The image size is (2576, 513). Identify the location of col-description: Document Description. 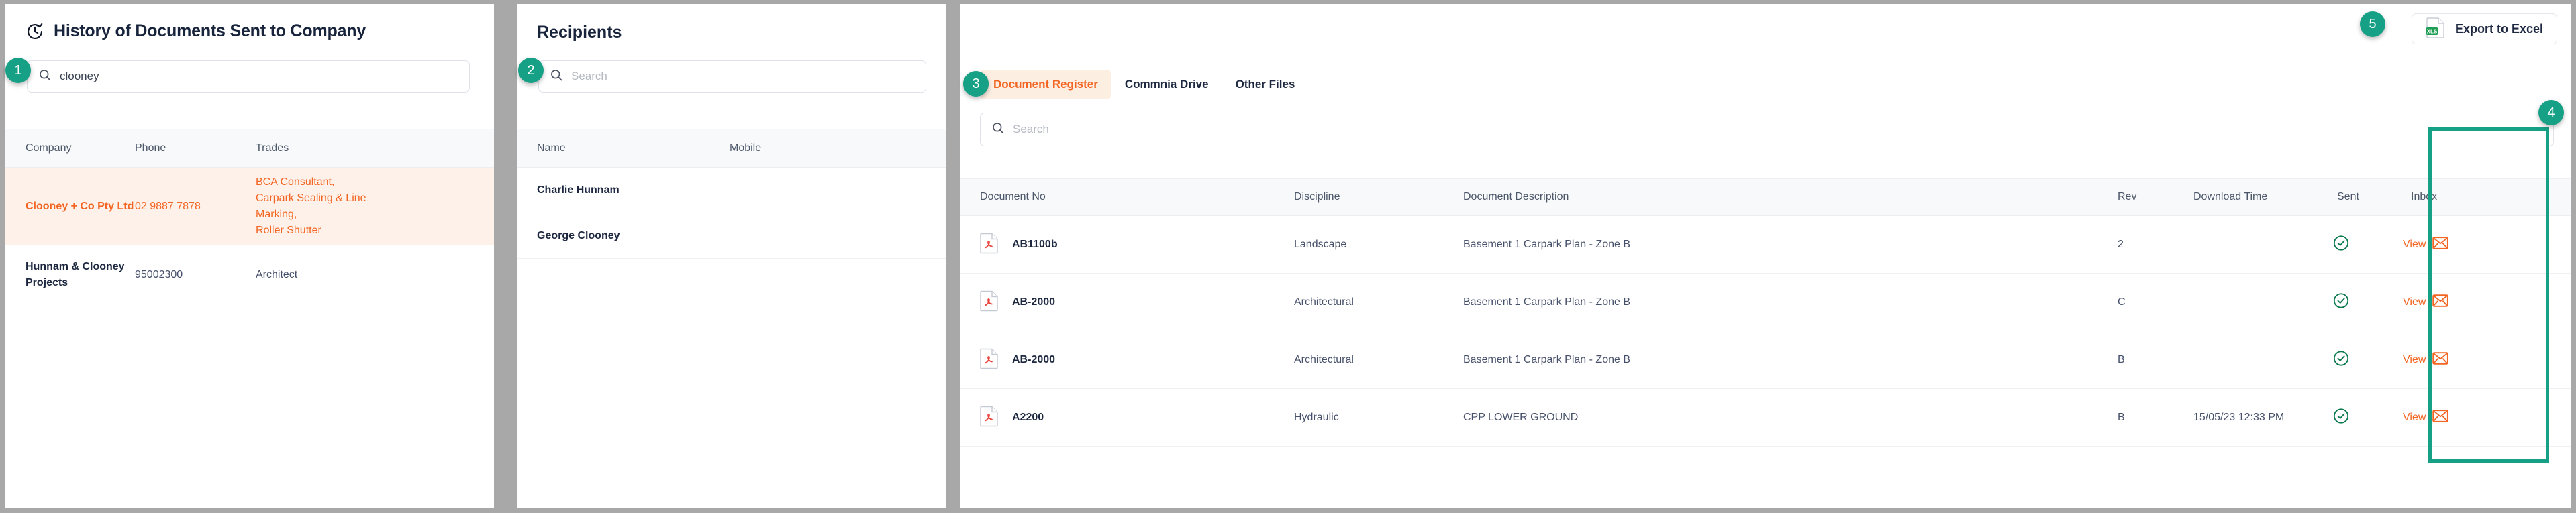
(1516, 197).